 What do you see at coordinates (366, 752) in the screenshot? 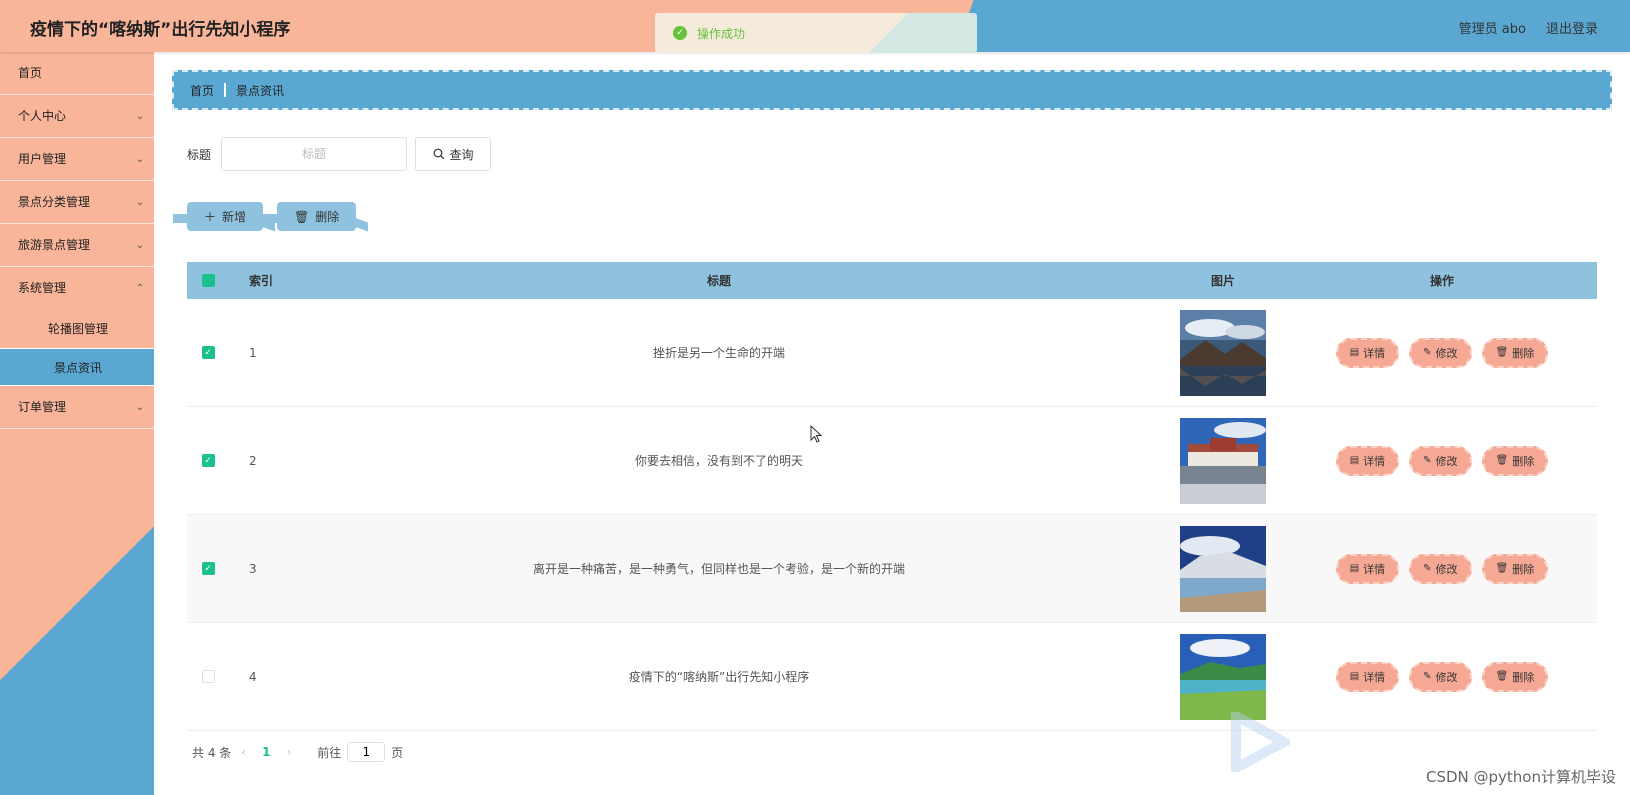
I see `page-jump-input` at bounding box center [366, 752].